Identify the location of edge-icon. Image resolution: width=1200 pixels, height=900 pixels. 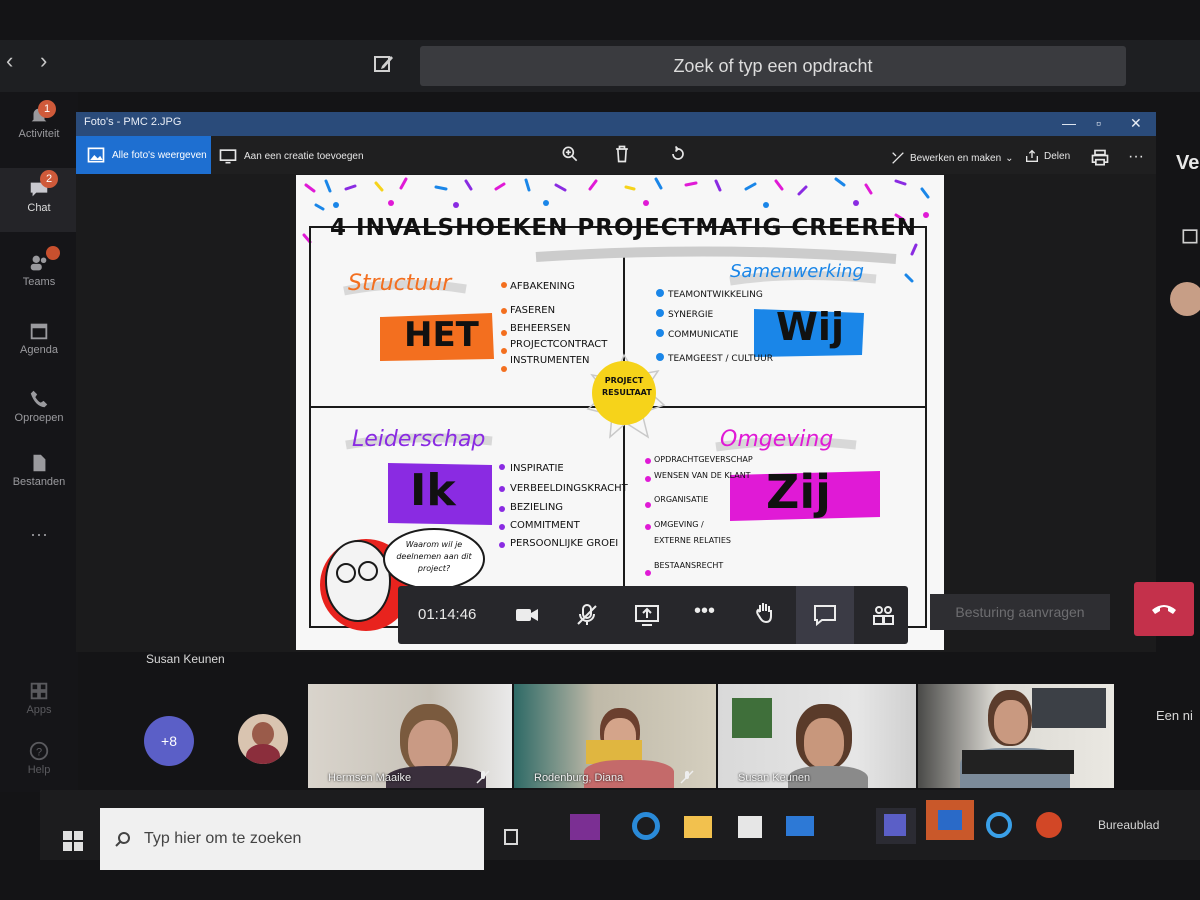
(648, 826).